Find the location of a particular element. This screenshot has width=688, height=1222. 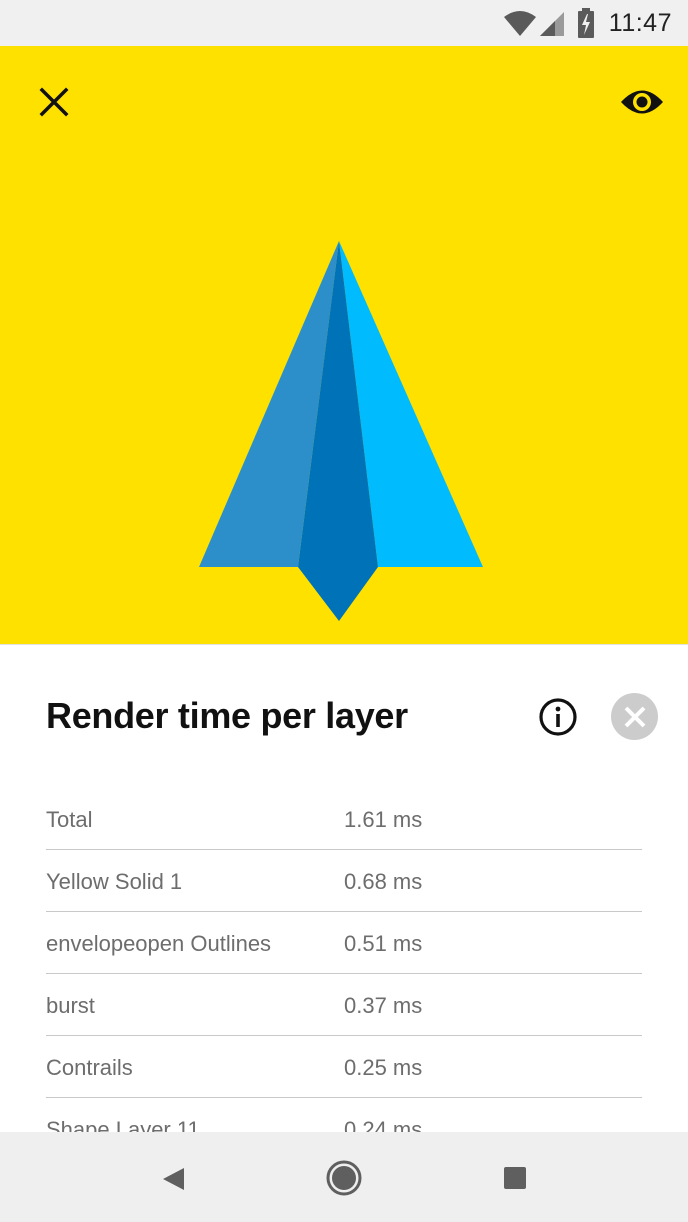

close-circle-icon is located at coordinates (634, 716).